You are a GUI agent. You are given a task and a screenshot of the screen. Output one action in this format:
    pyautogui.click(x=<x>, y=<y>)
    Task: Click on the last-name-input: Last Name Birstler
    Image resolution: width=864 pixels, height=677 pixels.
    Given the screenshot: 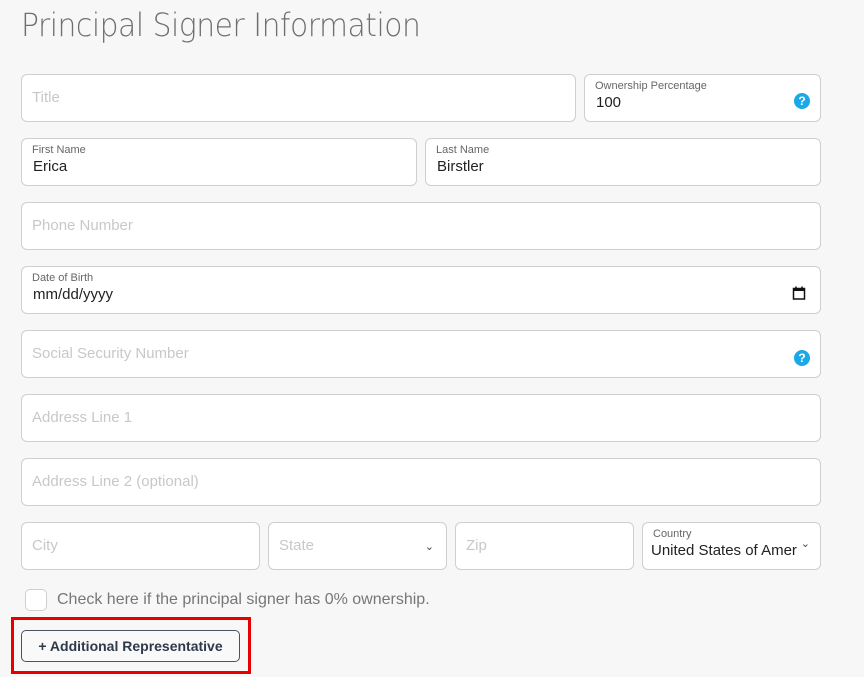 What is the action you would take?
    pyautogui.click(x=623, y=162)
    